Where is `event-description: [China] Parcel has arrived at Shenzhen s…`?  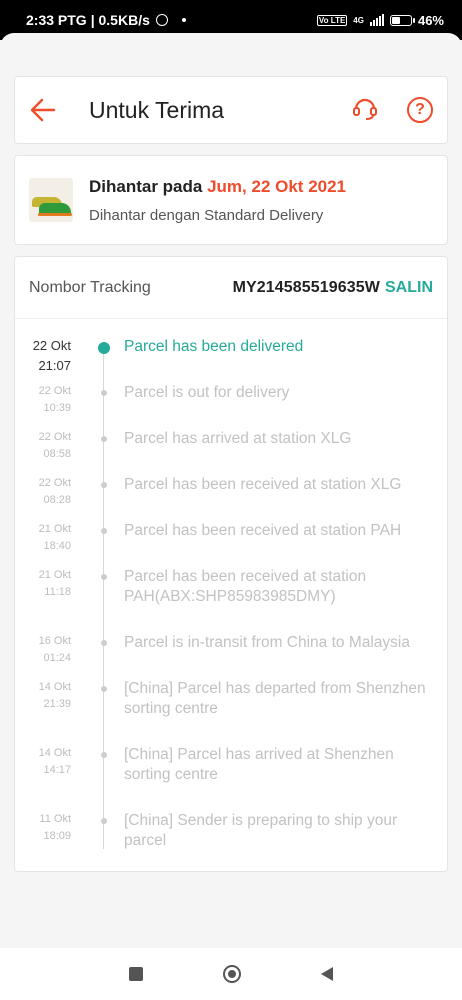
event-description: [China] Parcel has arrived at Shenzhen s… is located at coordinates (259, 764).